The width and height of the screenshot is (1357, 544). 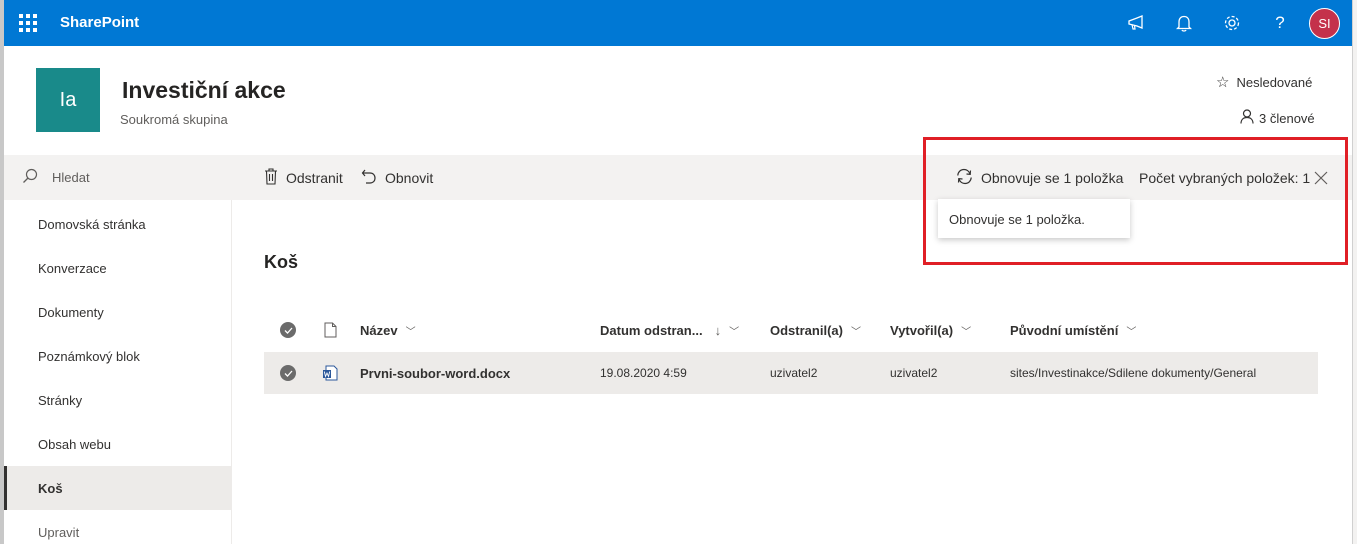 What do you see at coordinates (118, 356) in the screenshot?
I see `nav-item-notebook: Poznámkový blok` at bounding box center [118, 356].